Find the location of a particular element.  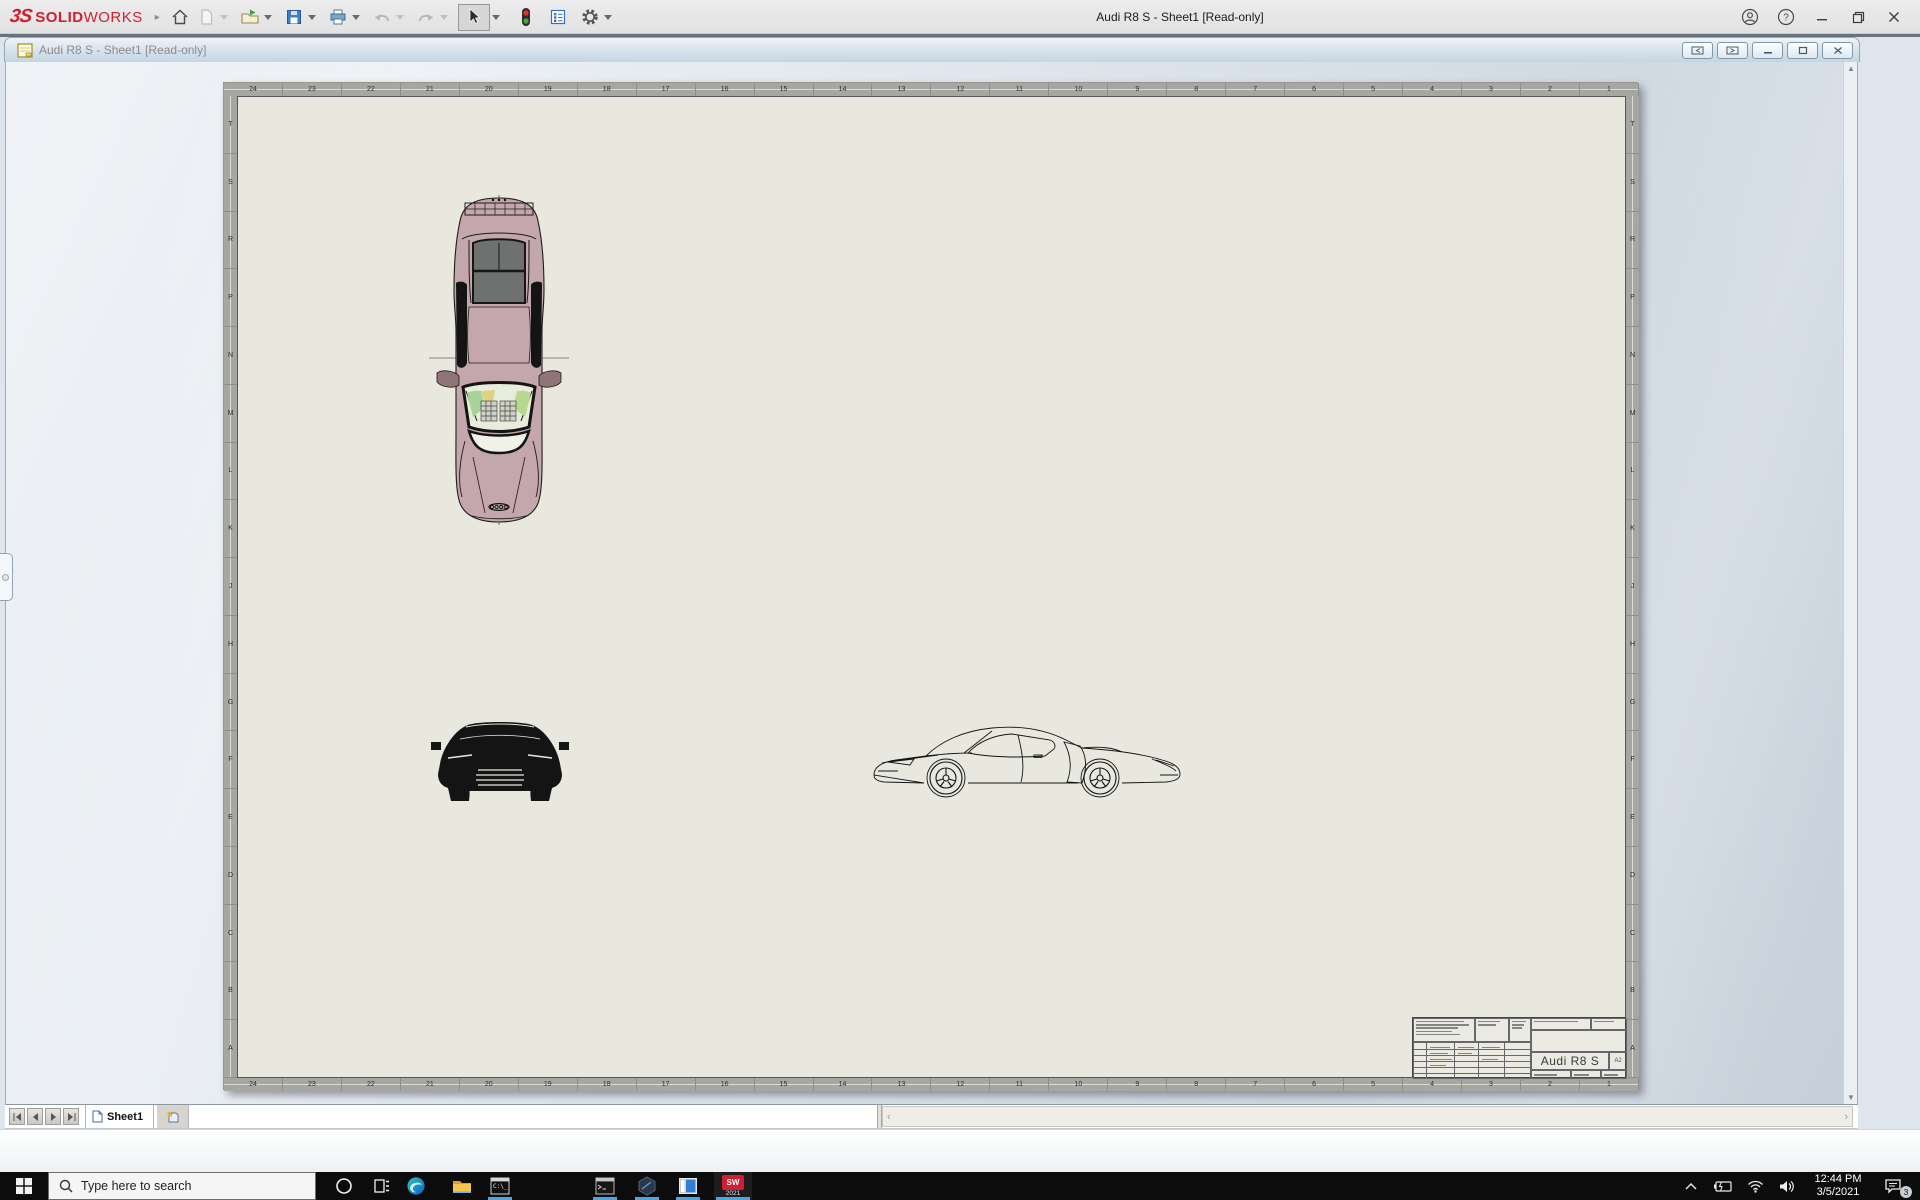

drawing-view-front is located at coordinates (500, 759).